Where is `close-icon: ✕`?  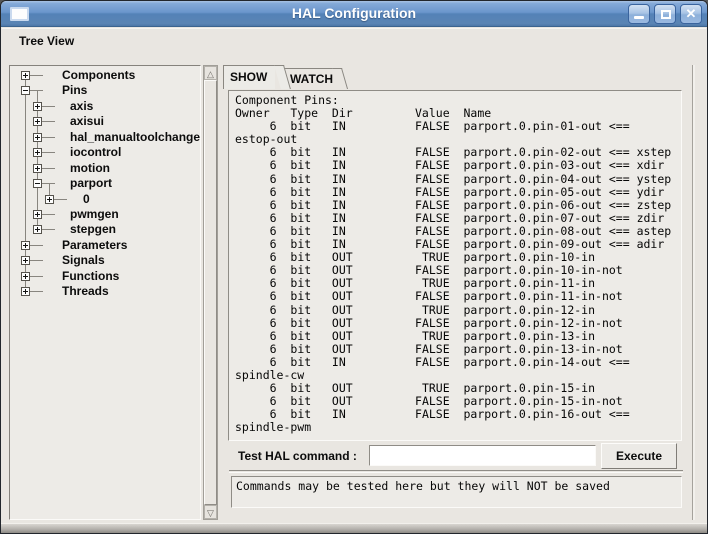
close-icon: ✕ is located at coordinates (691, 13).